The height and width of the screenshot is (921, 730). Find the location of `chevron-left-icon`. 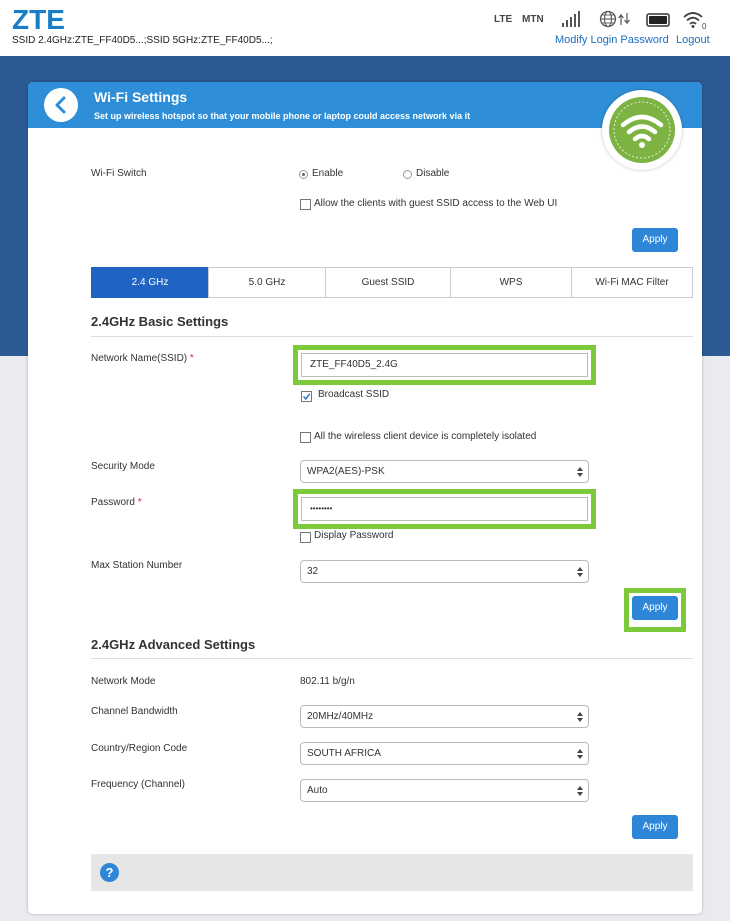

chevron-left-icon is located at coordinates (60, 105).